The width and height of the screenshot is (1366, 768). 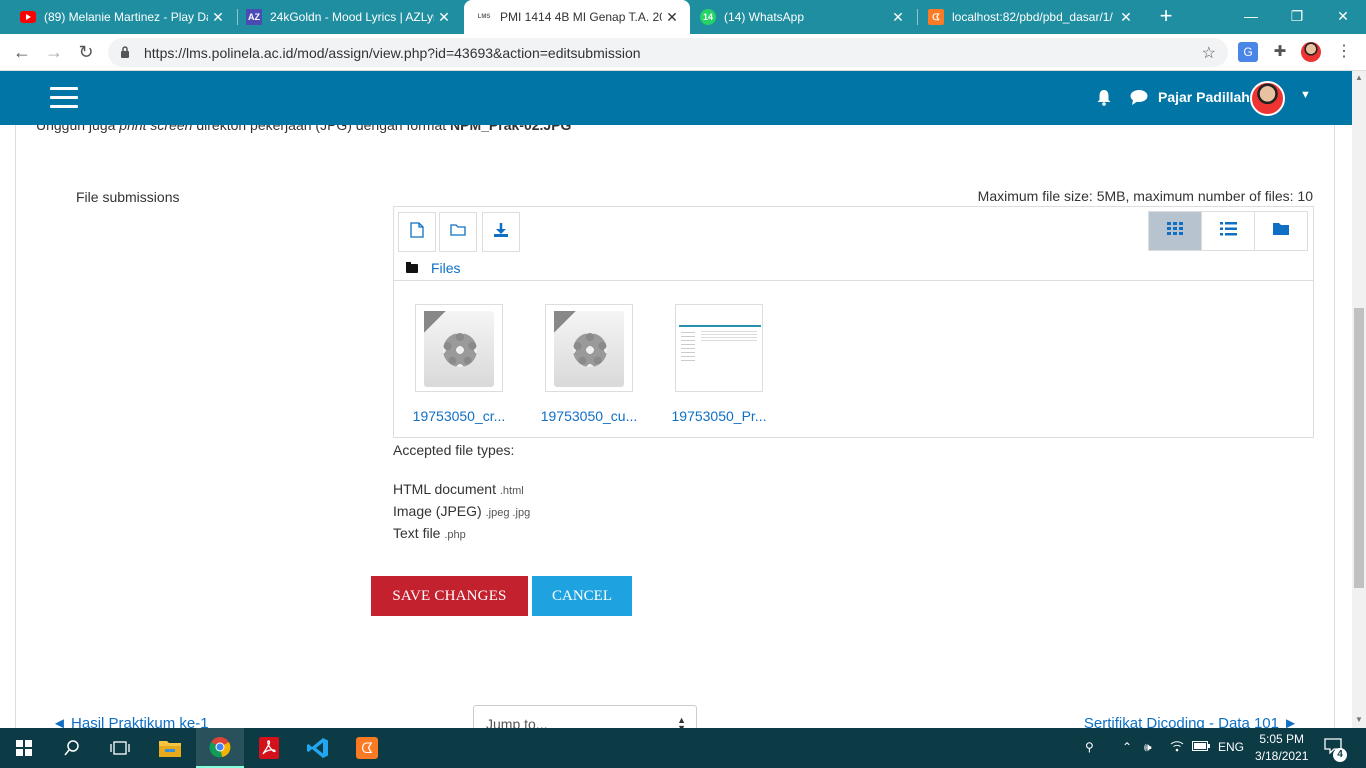 What do you see at coordinates (64, 98) in the screenshot?
I see `hamburger-menu-icon` at bounding box center [64, 98].